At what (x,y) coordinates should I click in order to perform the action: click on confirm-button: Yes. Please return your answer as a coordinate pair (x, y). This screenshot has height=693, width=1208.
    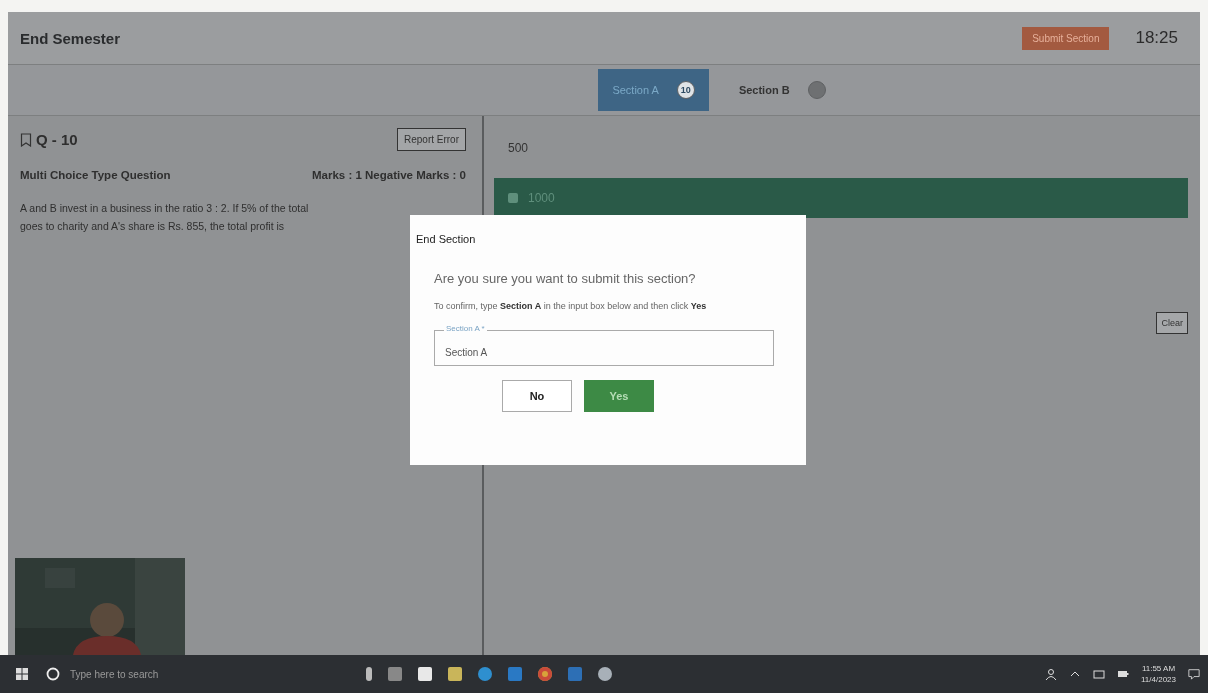
    Looking at the image, I should click on (619, 396).